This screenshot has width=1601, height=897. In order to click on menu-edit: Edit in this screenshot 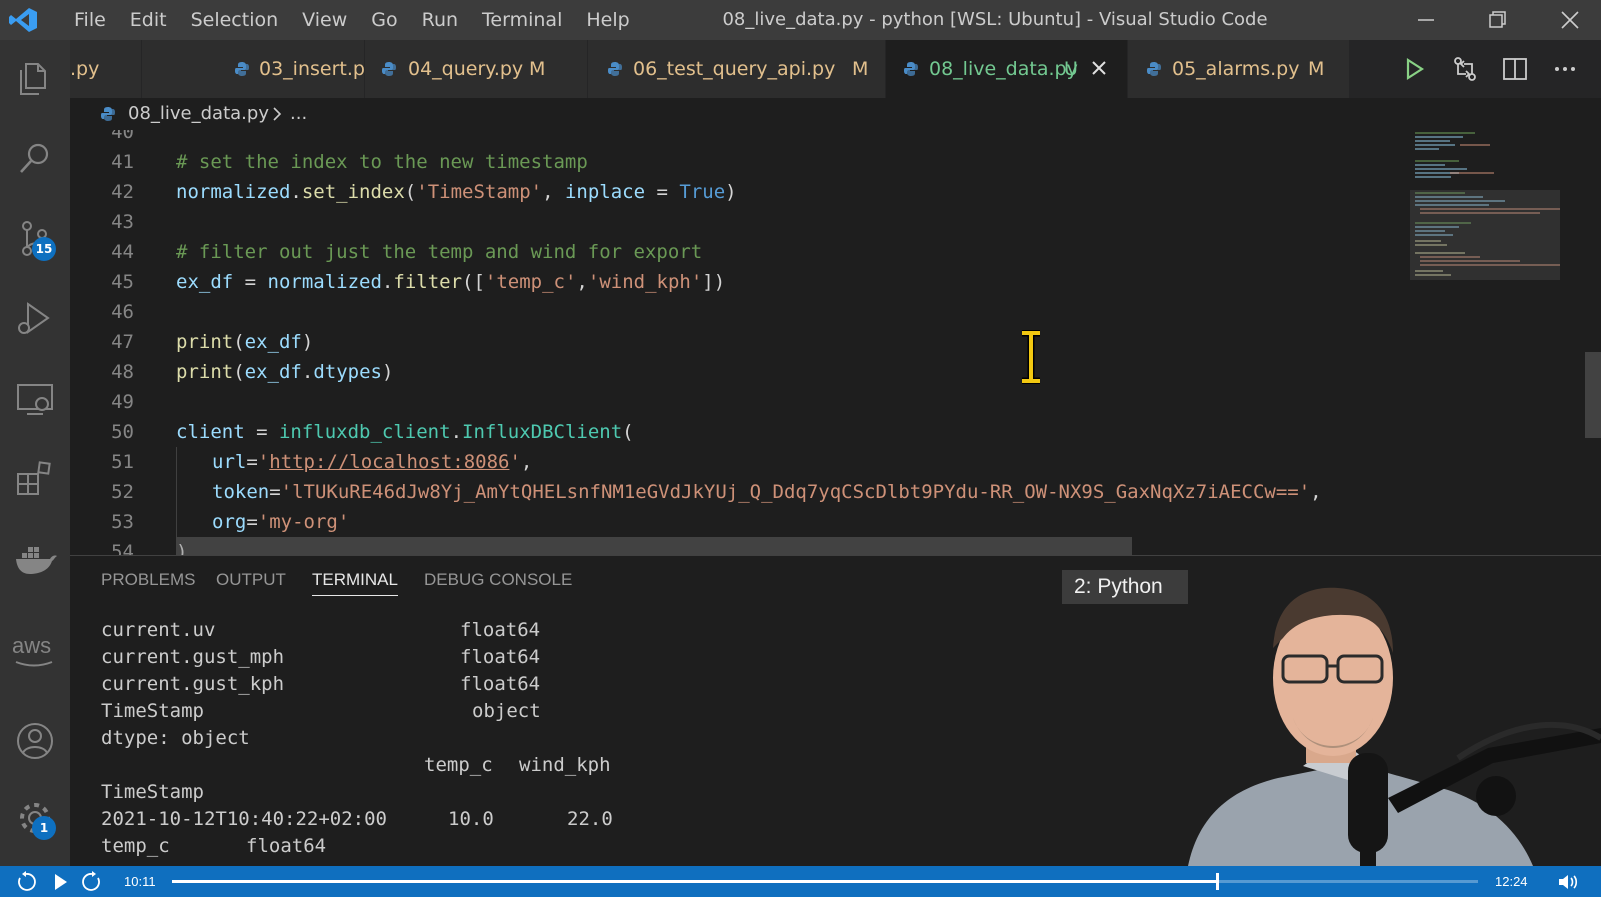, I will do `click(148, 20)`.